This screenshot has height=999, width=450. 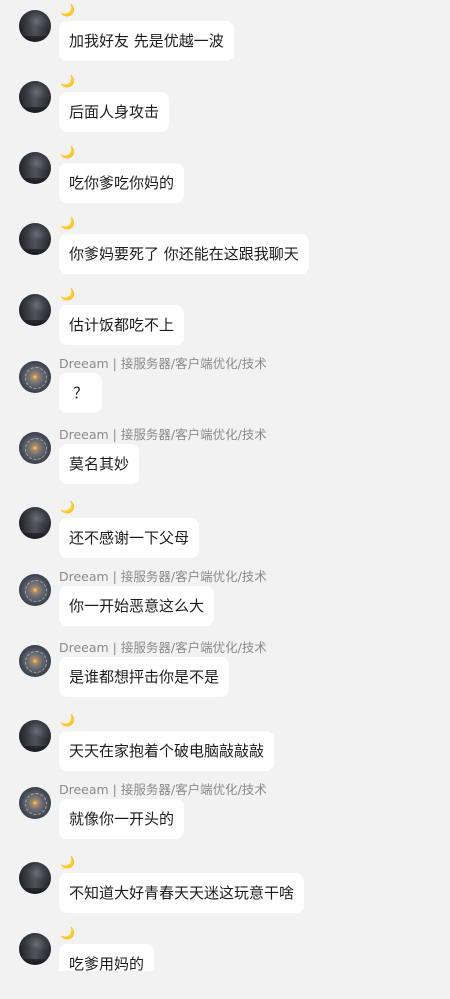 What do you see at coordinates (129, 538) in the screenshot?
I see `message-bubble: 还不感谢一下父母` at bounding box center [129, 538].